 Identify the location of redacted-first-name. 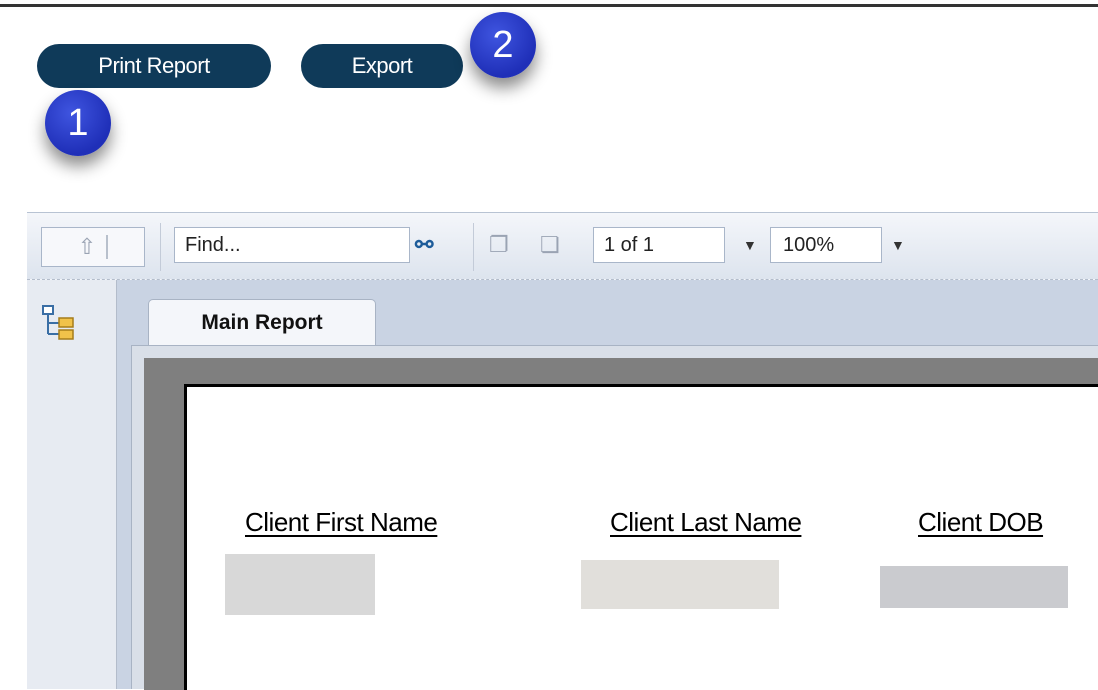
(300, 584).